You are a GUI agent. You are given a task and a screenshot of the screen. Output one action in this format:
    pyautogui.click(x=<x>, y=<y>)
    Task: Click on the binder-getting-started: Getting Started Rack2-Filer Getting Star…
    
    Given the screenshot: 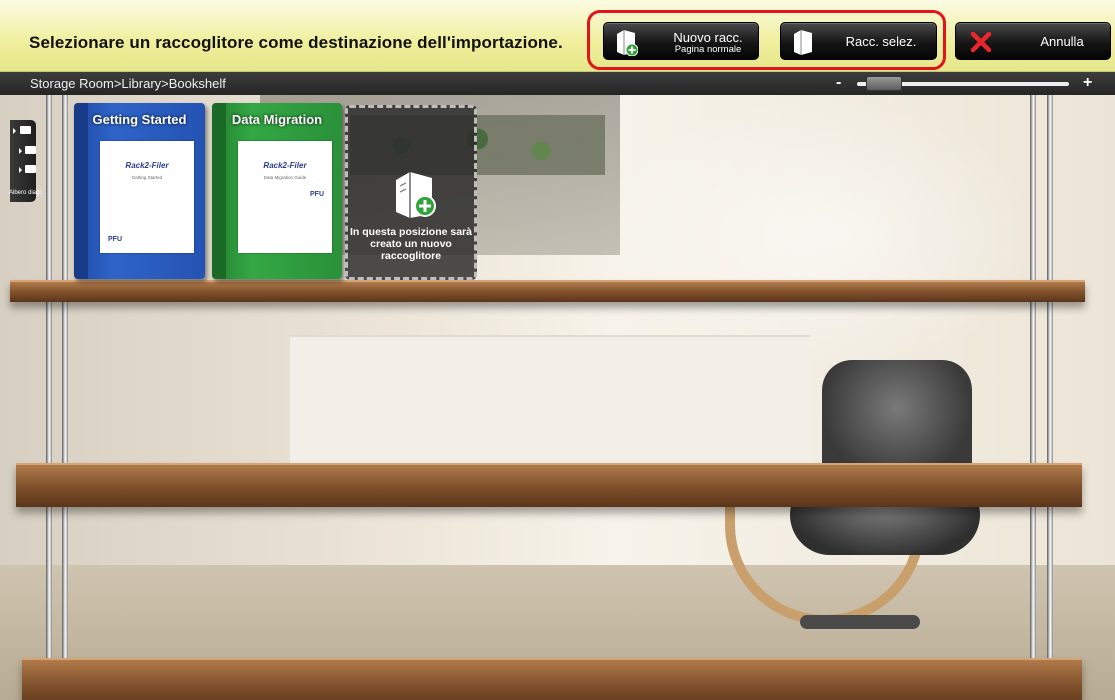 What is the action you would take?
    pyautogui.click(x=139, y=191)
    